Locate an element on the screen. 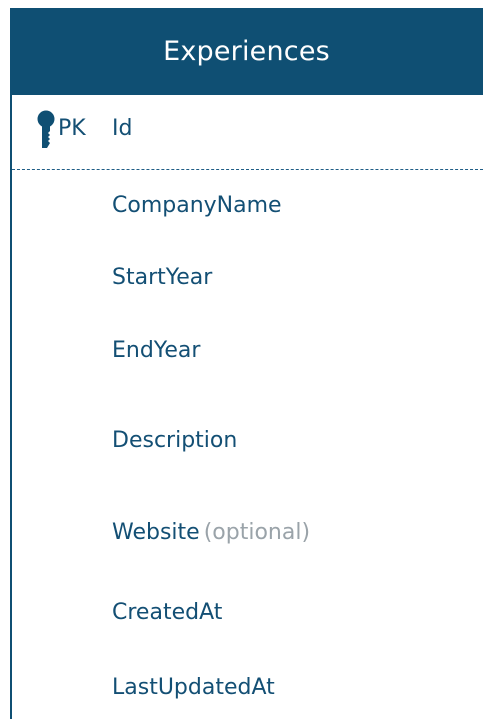 The width and height of the screenshot is (483, 719). primary-key-row: PK Id is located at coordinates (247, 132).